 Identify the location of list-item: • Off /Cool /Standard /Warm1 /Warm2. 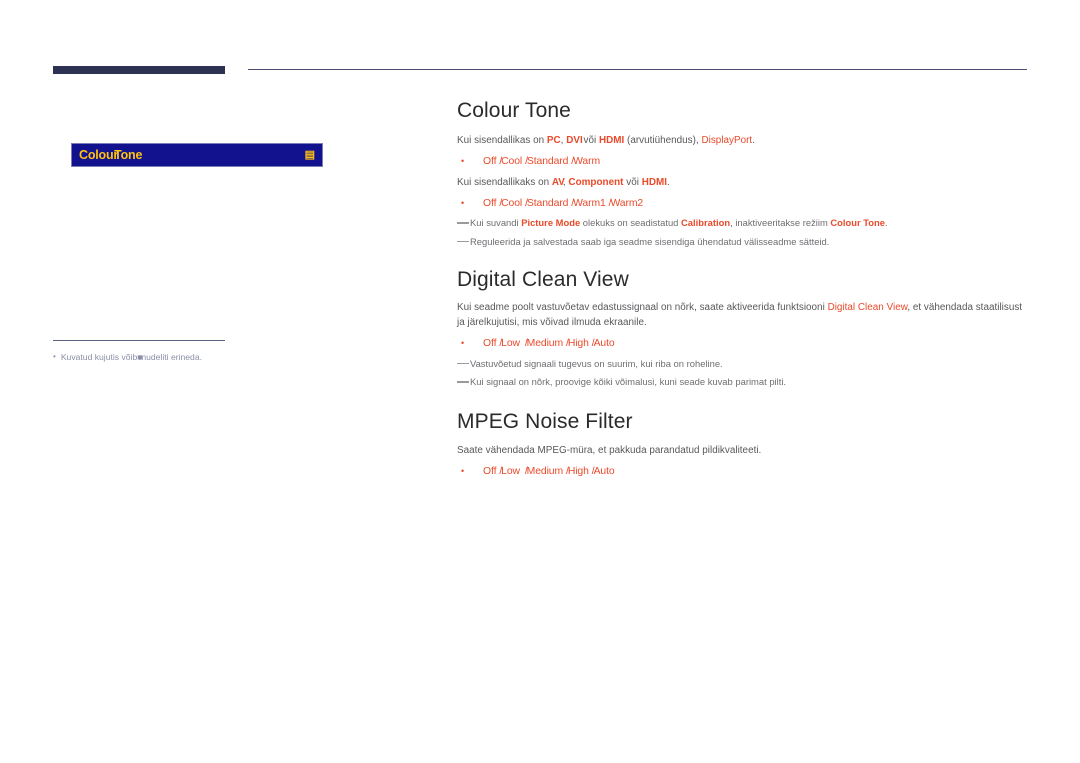
(744, 204).